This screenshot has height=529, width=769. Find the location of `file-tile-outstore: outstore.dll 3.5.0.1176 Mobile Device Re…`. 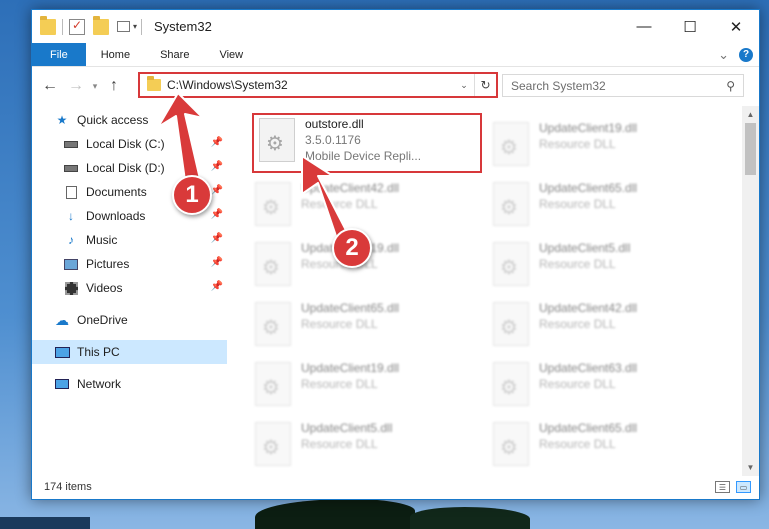

file-tile-outstore: outstore.dll 3.5.0.1176 Mobile Device Re… is located at coordinates (367, 143).